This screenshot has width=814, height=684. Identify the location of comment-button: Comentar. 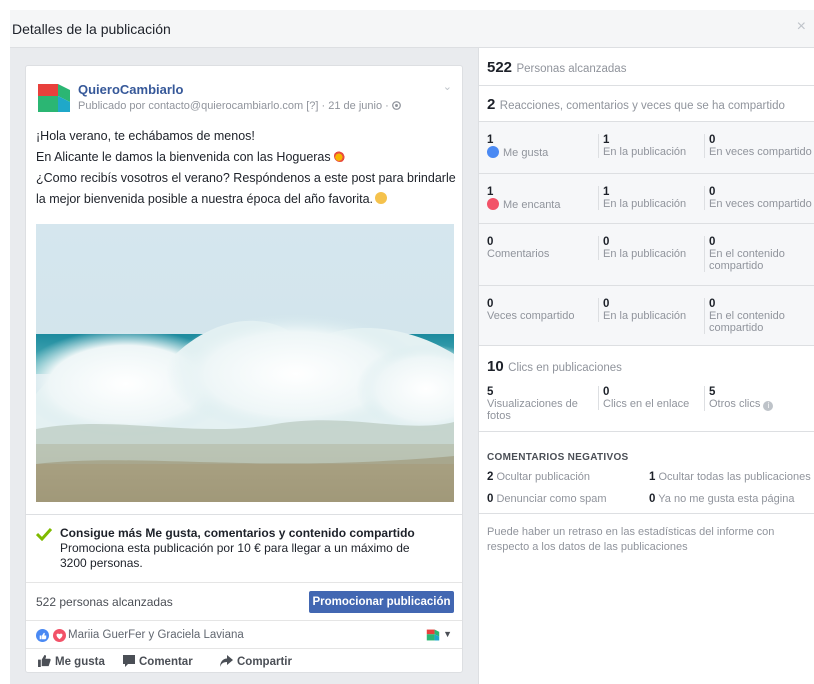
(158, 661).